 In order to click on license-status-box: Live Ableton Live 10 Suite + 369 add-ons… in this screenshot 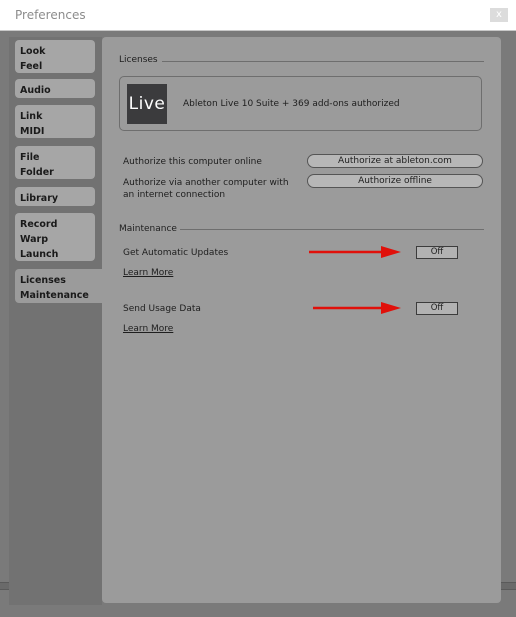, I will do `click(300, 103)`.